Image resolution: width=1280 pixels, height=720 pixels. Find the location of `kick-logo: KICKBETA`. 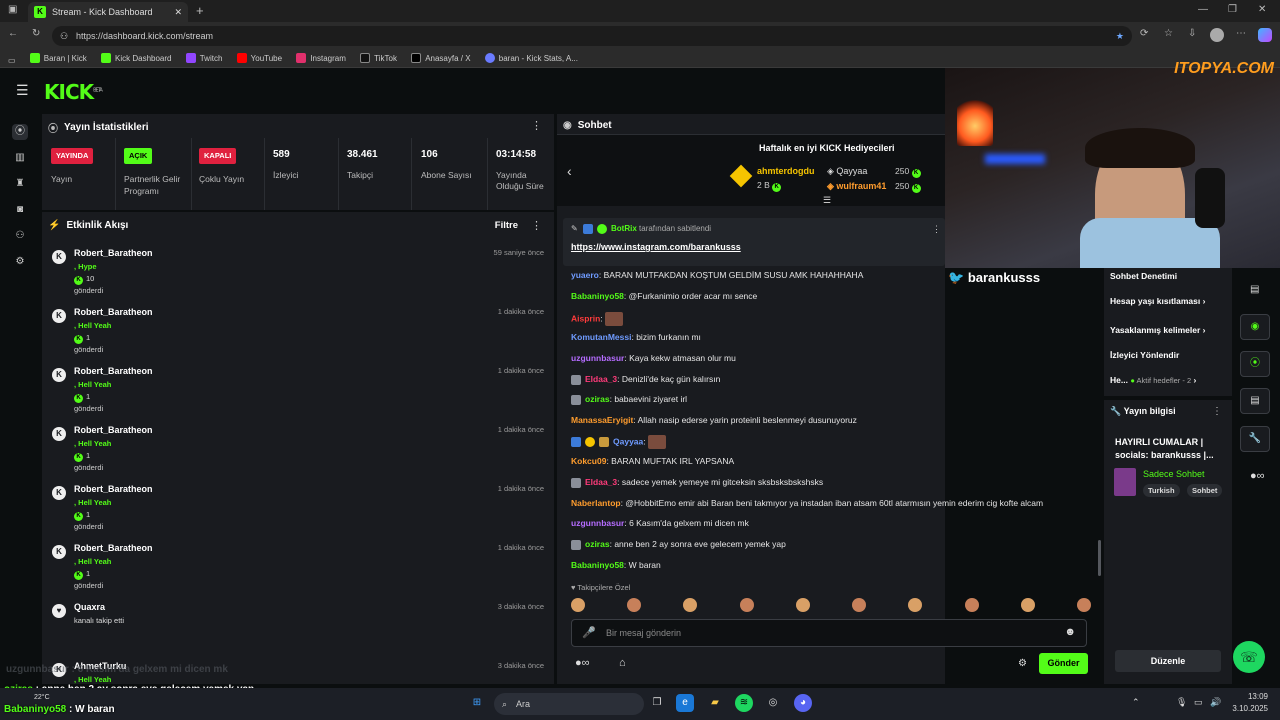

kick-logo: KICKBETA is located at coordinates (73, 92).